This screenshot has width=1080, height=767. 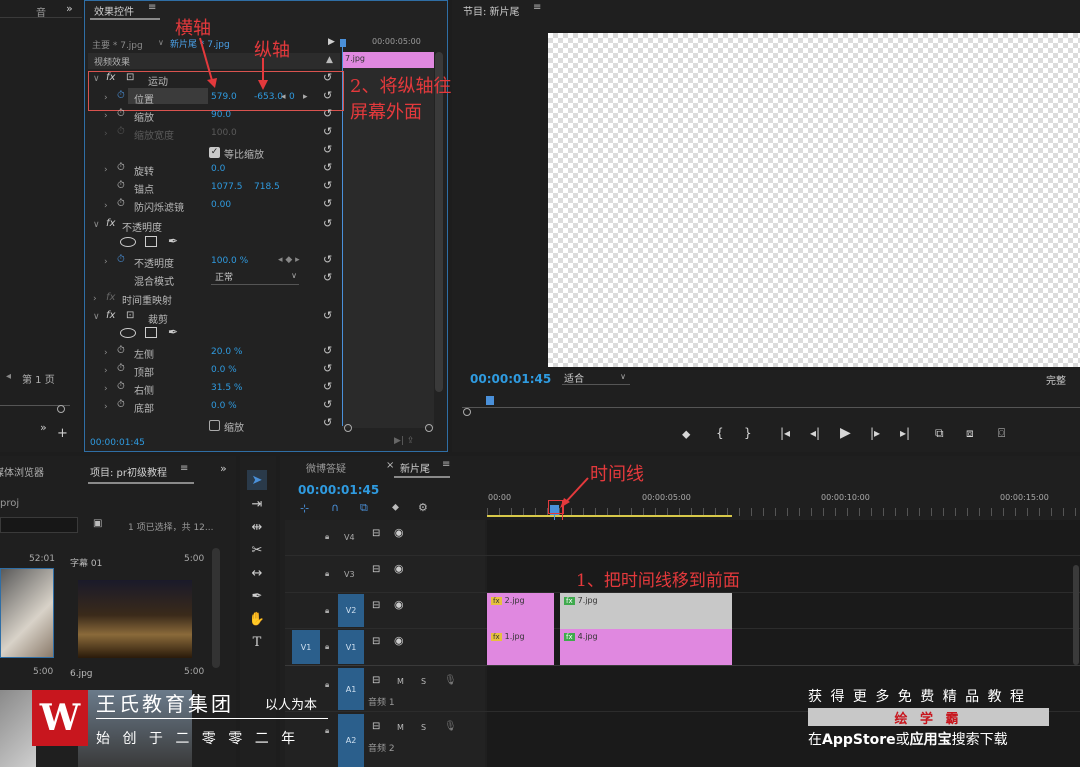 I want to click on reset-icon-crop-left: ↺, so click(x=327, y=350).